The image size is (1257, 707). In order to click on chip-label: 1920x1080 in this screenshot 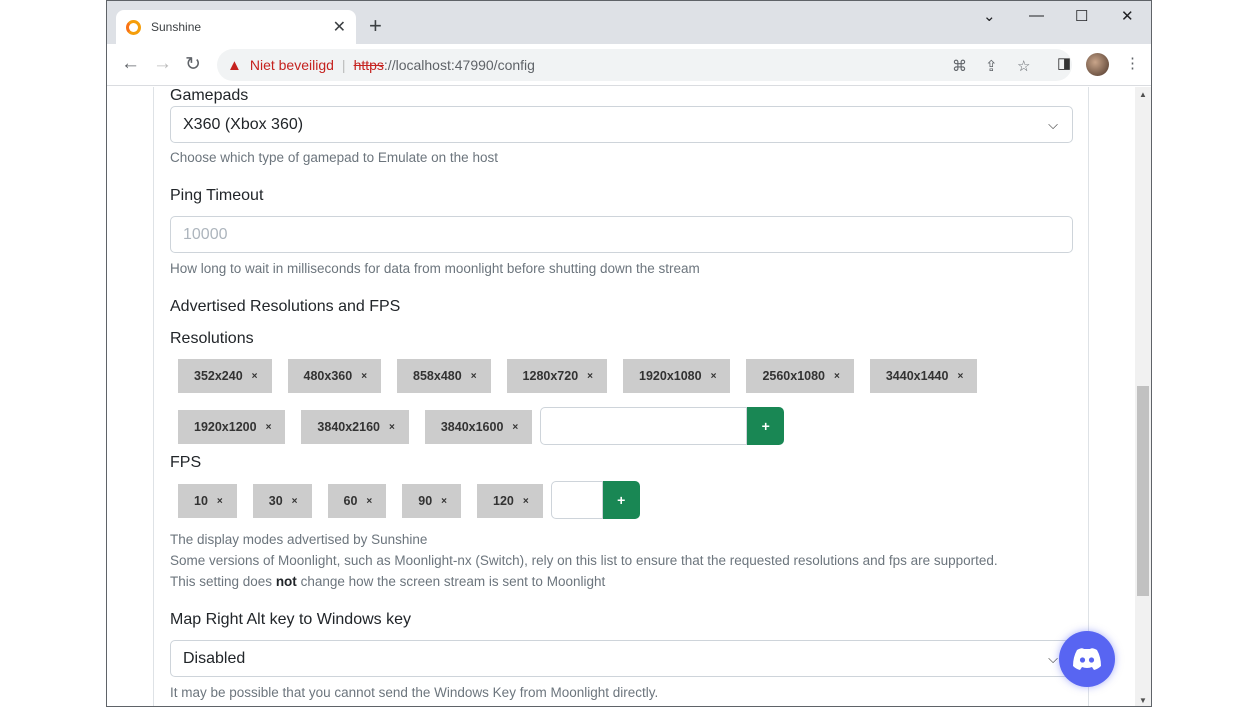, I will do `click(670, 376)`.